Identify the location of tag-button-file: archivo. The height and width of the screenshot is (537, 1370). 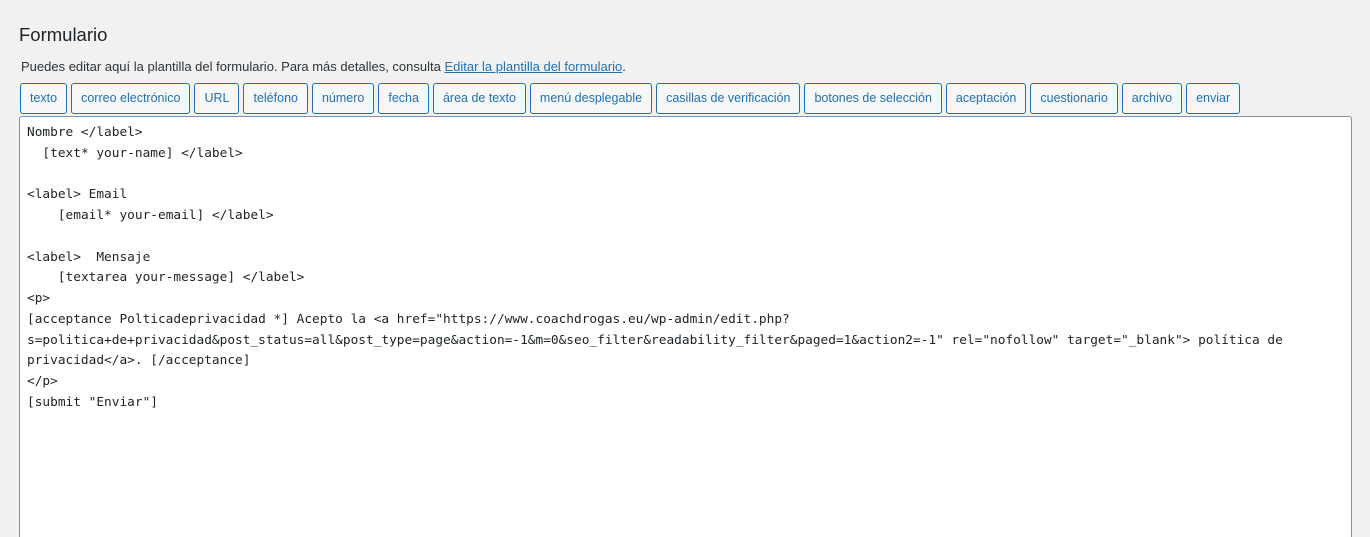
(1152, 98).